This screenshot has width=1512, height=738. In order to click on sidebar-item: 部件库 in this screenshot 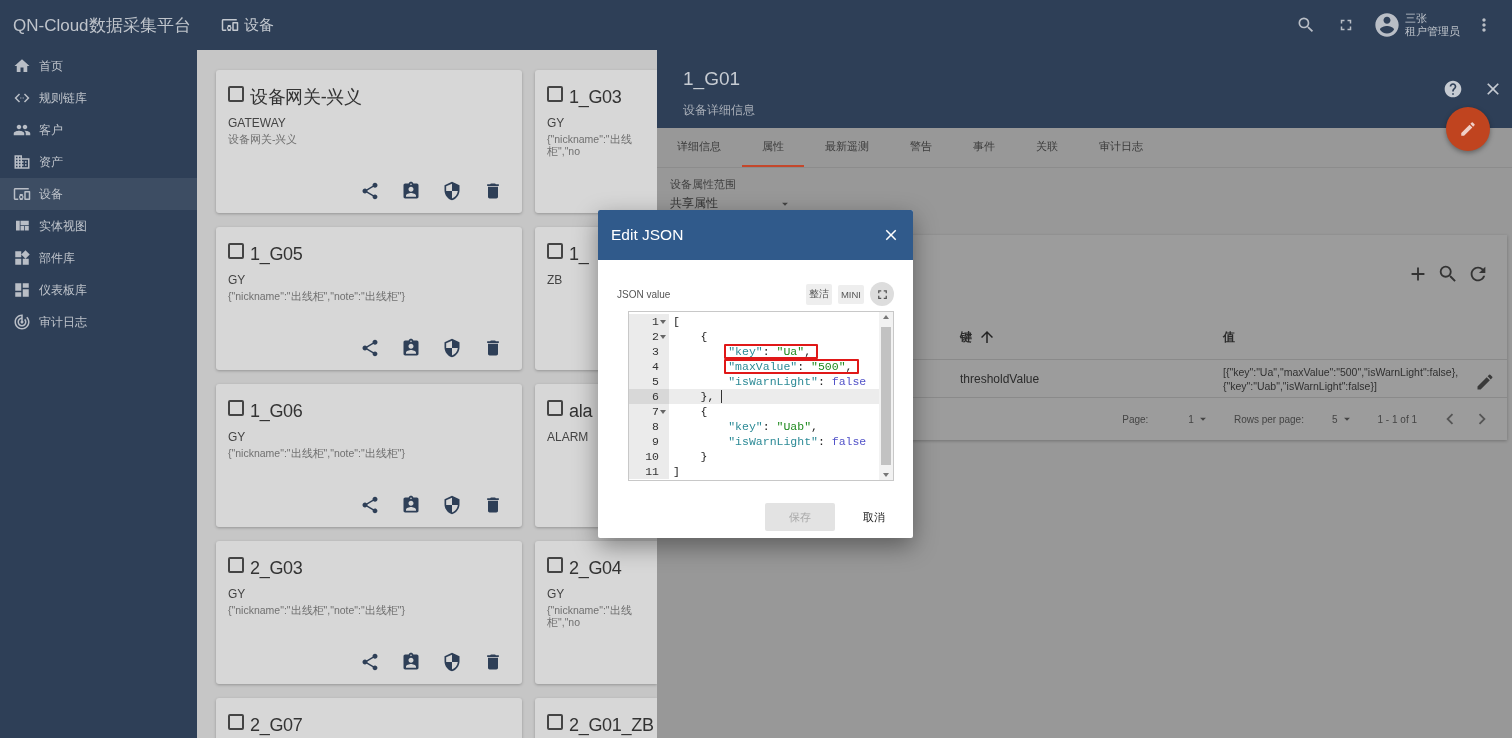, I will do `click(98, 258)`.